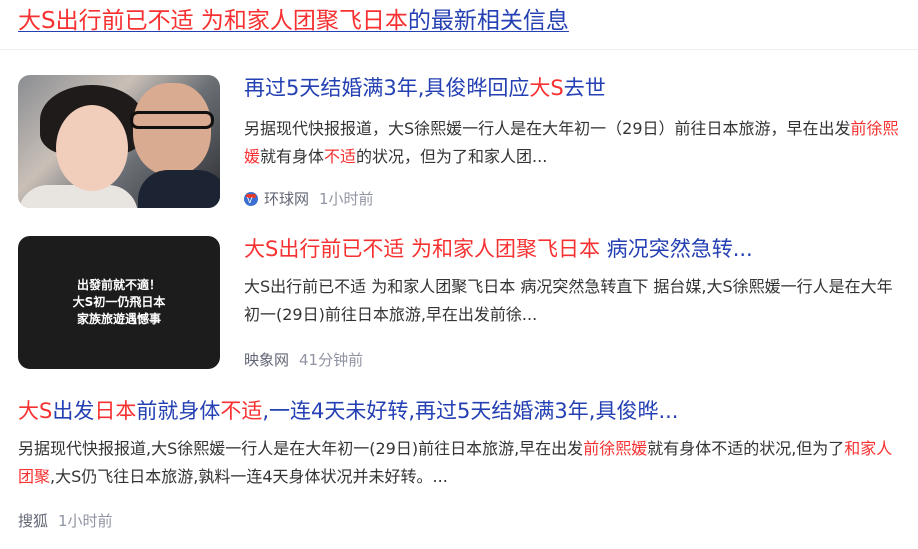 This screenshot has height=549, width=918. I want to click on result-3-source: 搜狐 1小时前, so click(65, 521).